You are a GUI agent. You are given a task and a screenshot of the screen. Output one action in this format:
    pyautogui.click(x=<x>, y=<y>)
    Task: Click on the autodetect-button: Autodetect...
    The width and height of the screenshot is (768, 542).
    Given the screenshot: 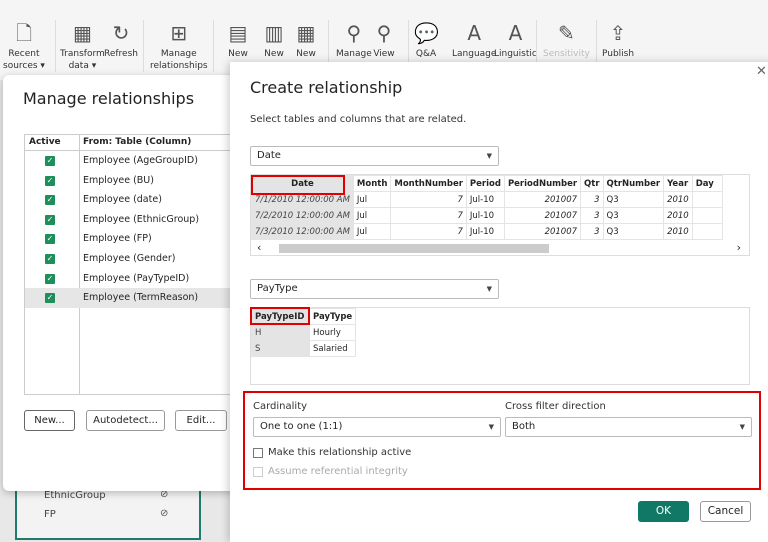 What is the action you would take?
    pyautogui.click(x=125, y=420)
    